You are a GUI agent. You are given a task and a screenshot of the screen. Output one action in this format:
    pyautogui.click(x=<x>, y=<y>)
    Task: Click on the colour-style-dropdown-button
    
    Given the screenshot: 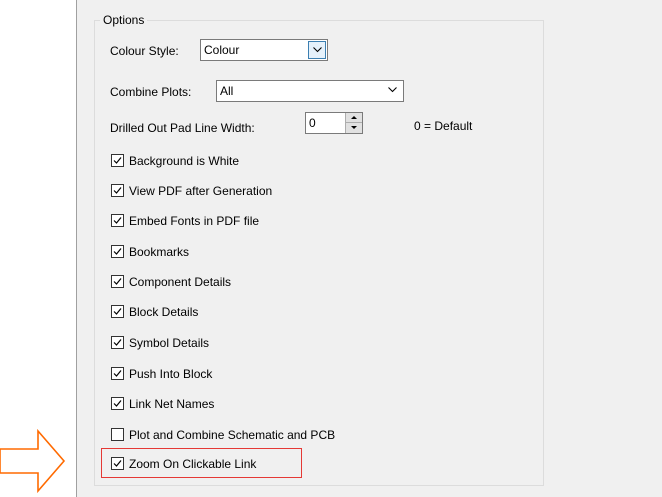 What is the action you would take?
    pyautogui.click(x=317, y=50)
    